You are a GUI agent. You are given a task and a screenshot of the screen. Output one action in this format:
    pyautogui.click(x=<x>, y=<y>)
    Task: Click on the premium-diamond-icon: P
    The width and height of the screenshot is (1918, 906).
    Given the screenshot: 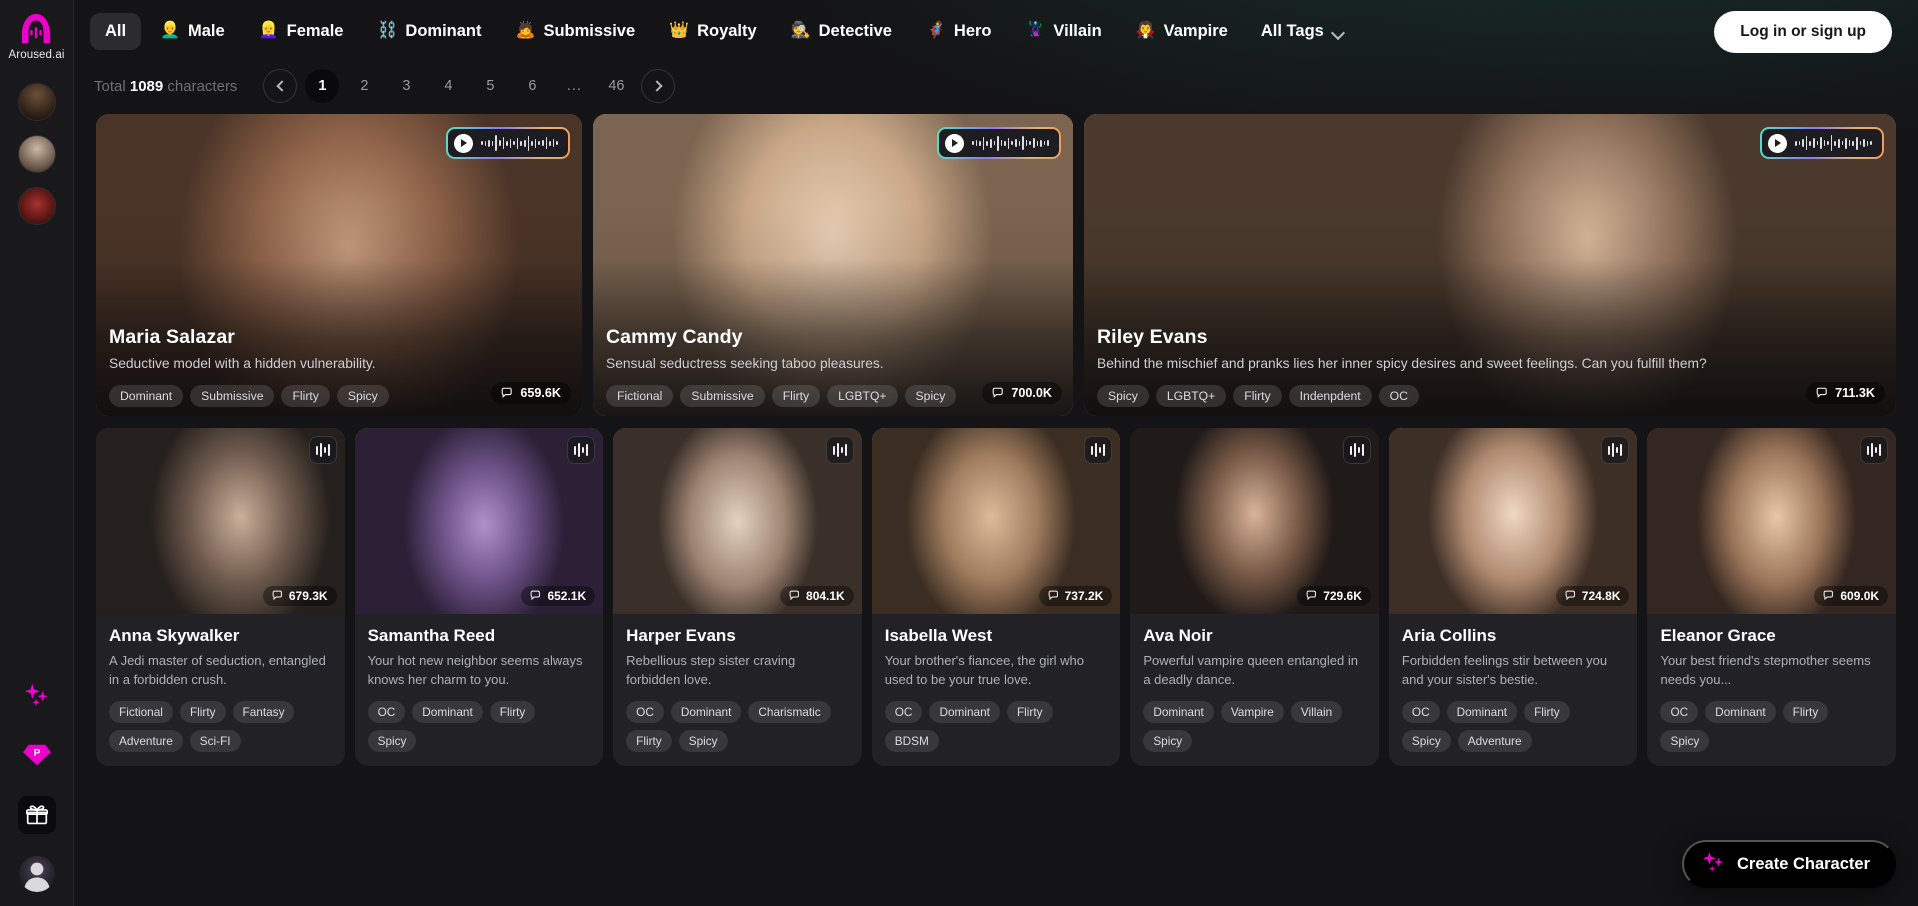 What is the action you would take?
    pyautogui.click(x=37, y=755)
    